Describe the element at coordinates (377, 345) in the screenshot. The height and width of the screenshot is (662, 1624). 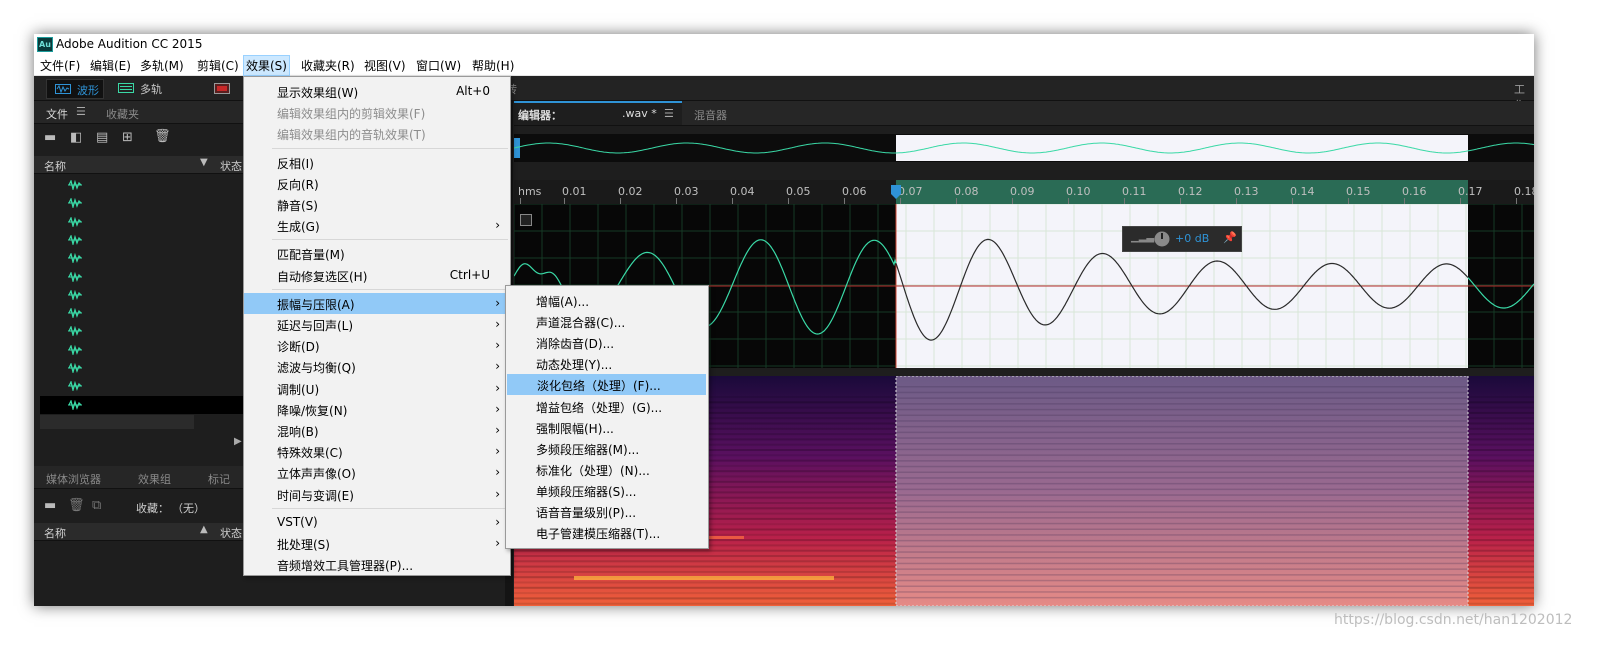
I see `effects-menu-item: 诊断(D) ›` at that location.